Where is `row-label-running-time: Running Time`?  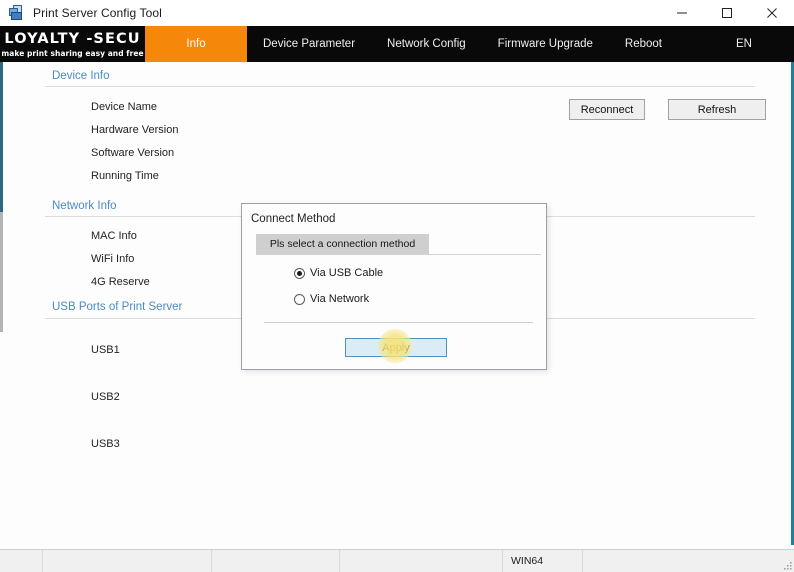
row-label-running-time: Running Time is located at coordinates (125, 176).